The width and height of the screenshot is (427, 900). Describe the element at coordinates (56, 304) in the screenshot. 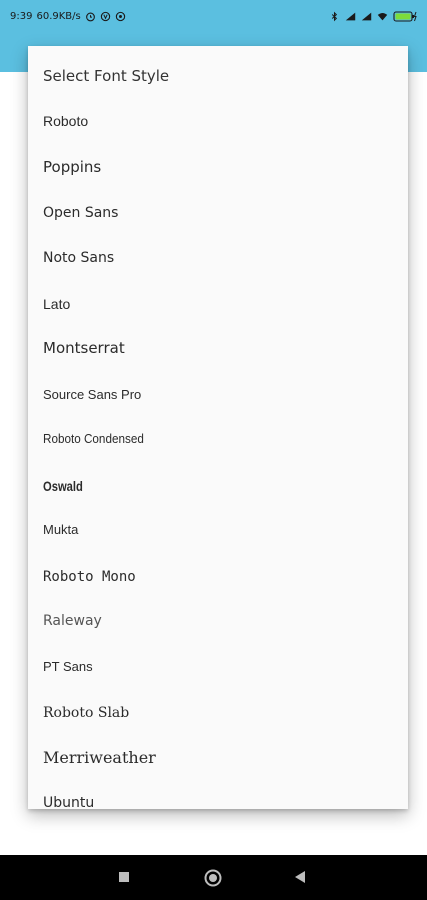

I see `menu-item-lato: Lato` at that location.